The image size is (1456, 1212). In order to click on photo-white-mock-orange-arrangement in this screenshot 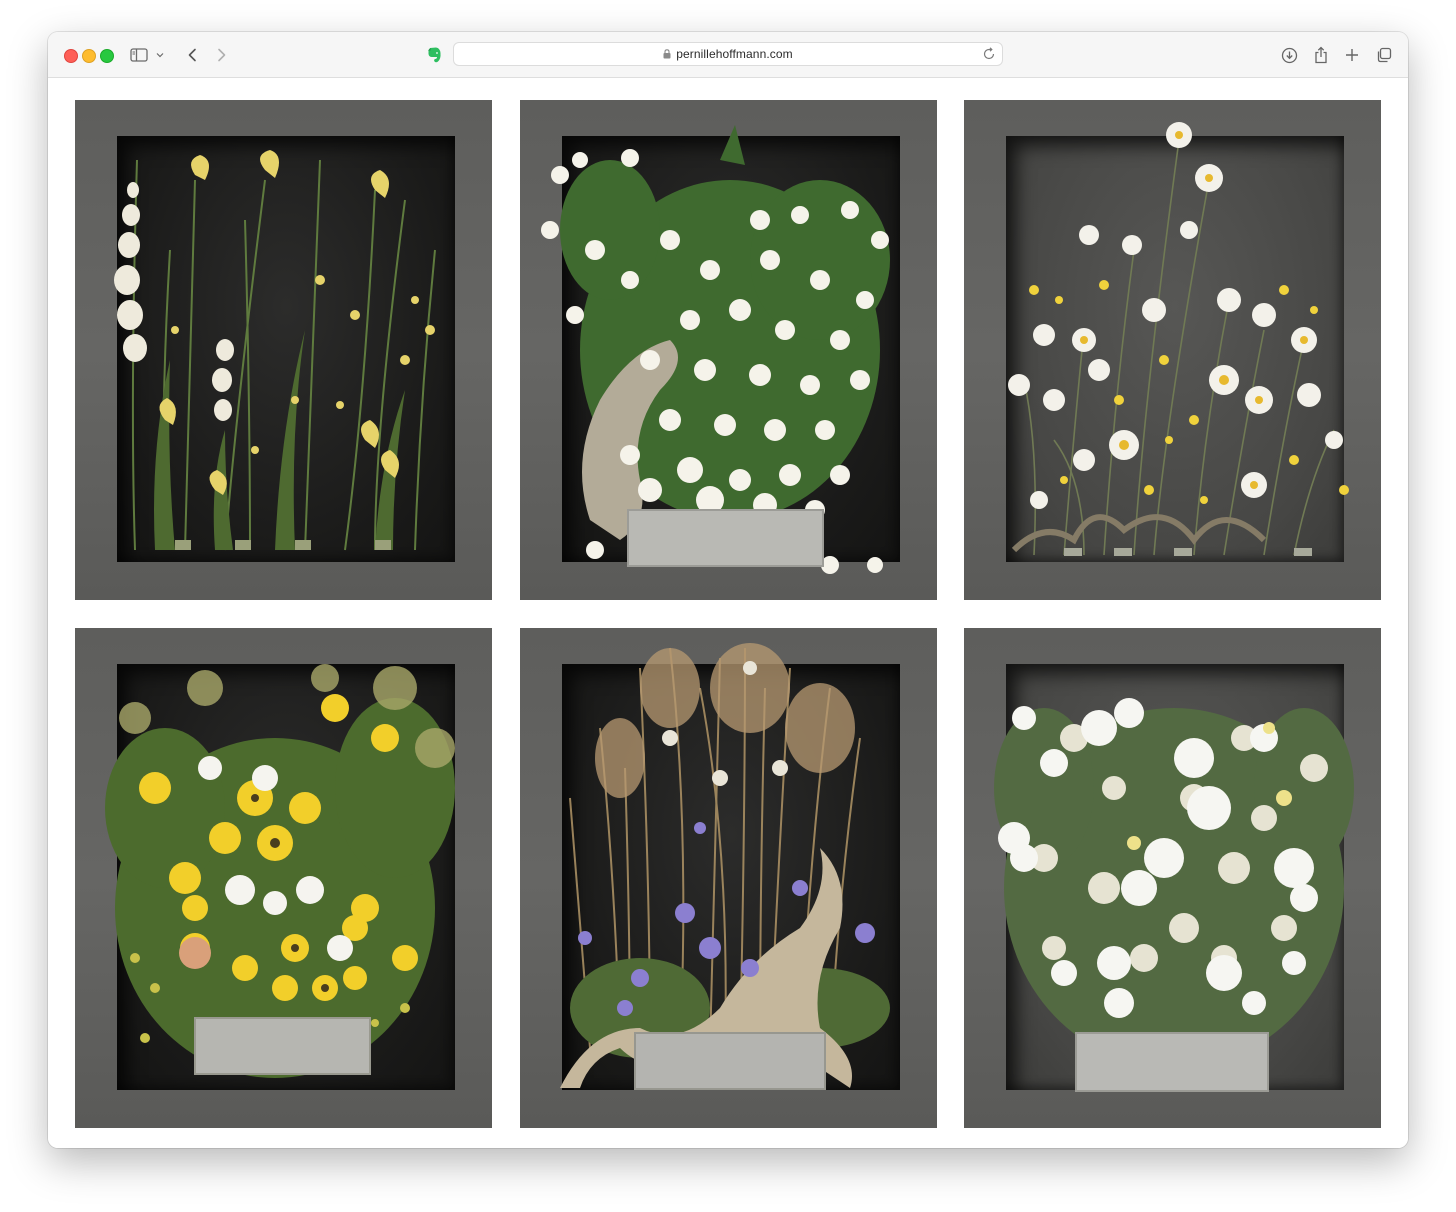, I will do `click(728, 350)`.